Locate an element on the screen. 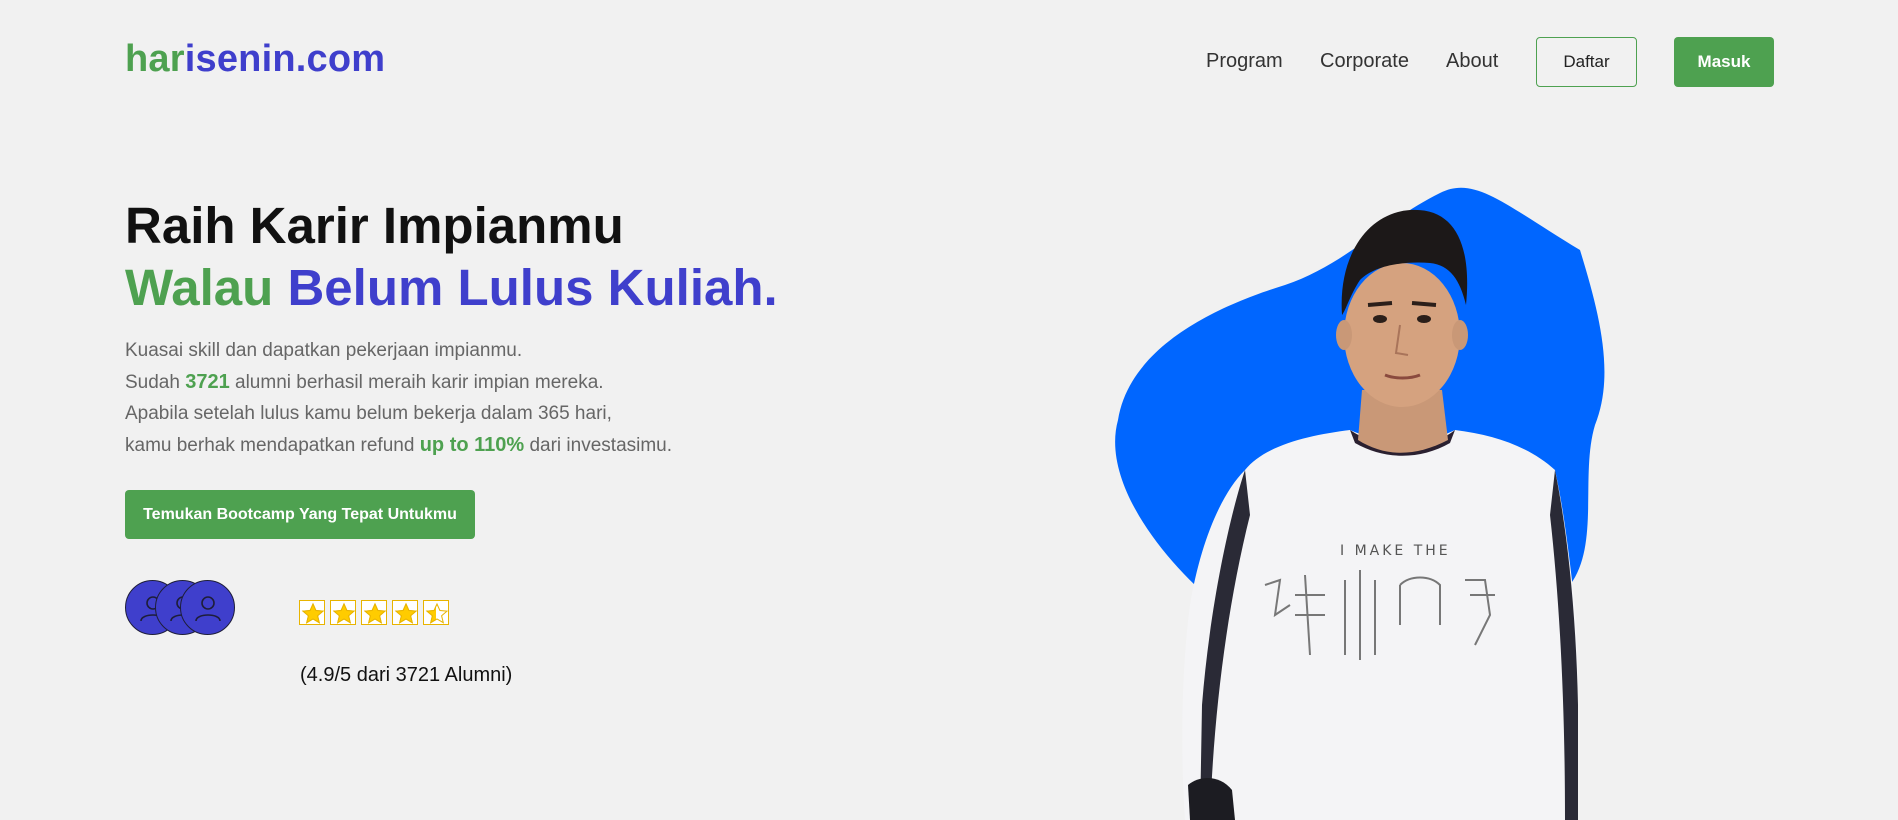  hero-subheadline: Walau Belum Lulus Kuliah. is located at coordinates (451, 287).